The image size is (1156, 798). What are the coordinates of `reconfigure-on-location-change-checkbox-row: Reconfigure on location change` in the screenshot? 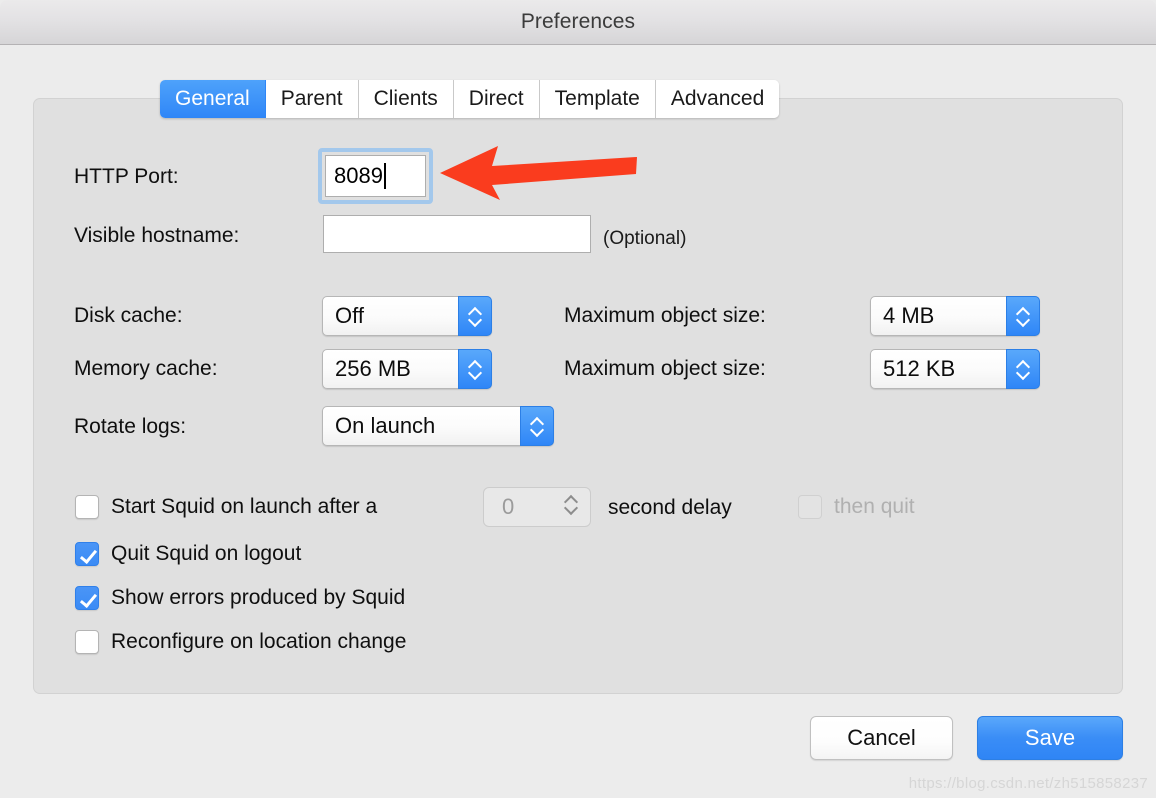 It's located at (240, 642).